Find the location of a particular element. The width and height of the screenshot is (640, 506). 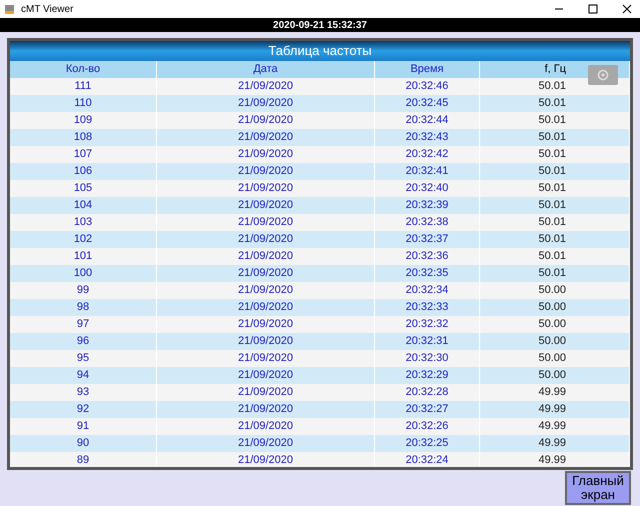

table-cell: 49.99 is located at coordinates (555, 459).